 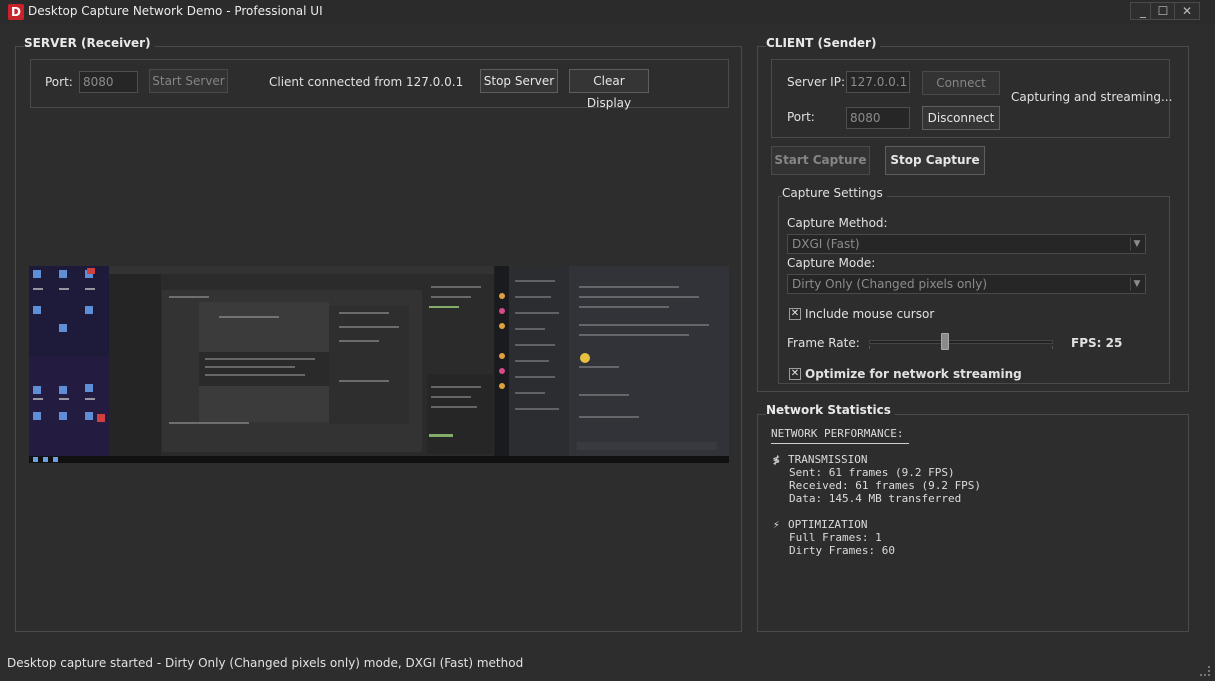 I want to click on start-server-button: Start Server, so click(x=188, y=81).